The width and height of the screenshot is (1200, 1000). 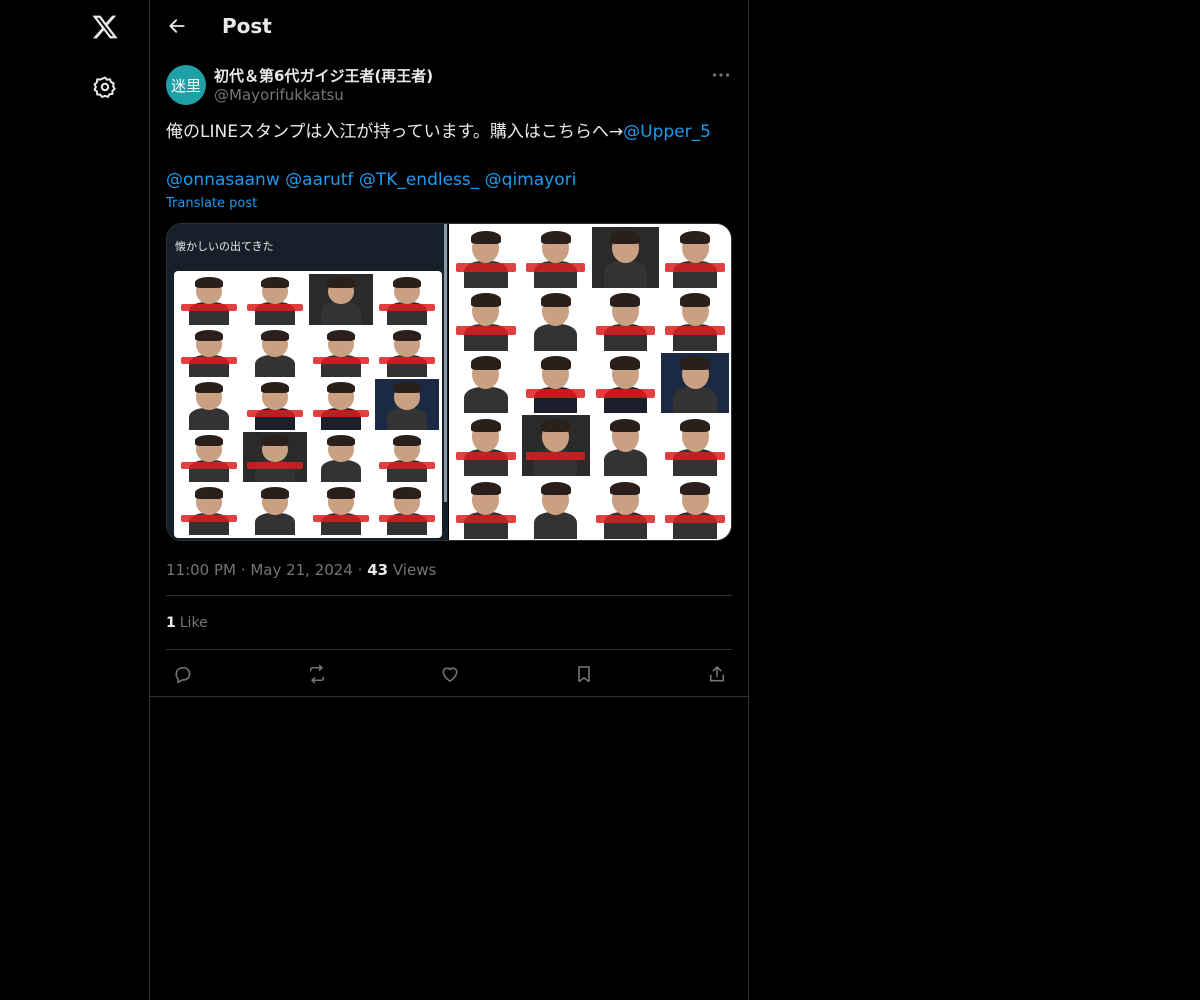 What do you see at coordinates (193, 622) in the screenshot?
I see `likes-label: Like` at bounding box center [193, 622].